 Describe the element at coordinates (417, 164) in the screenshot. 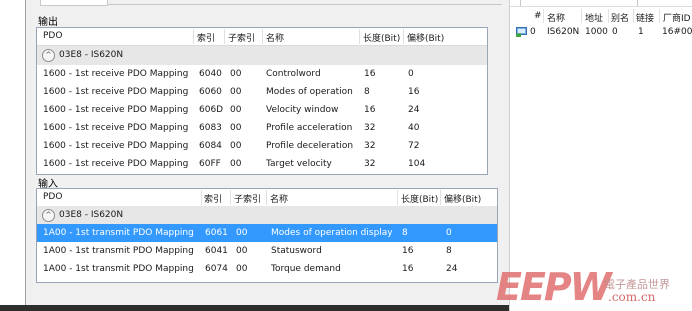

I see `cell-offset: 104` at that location.